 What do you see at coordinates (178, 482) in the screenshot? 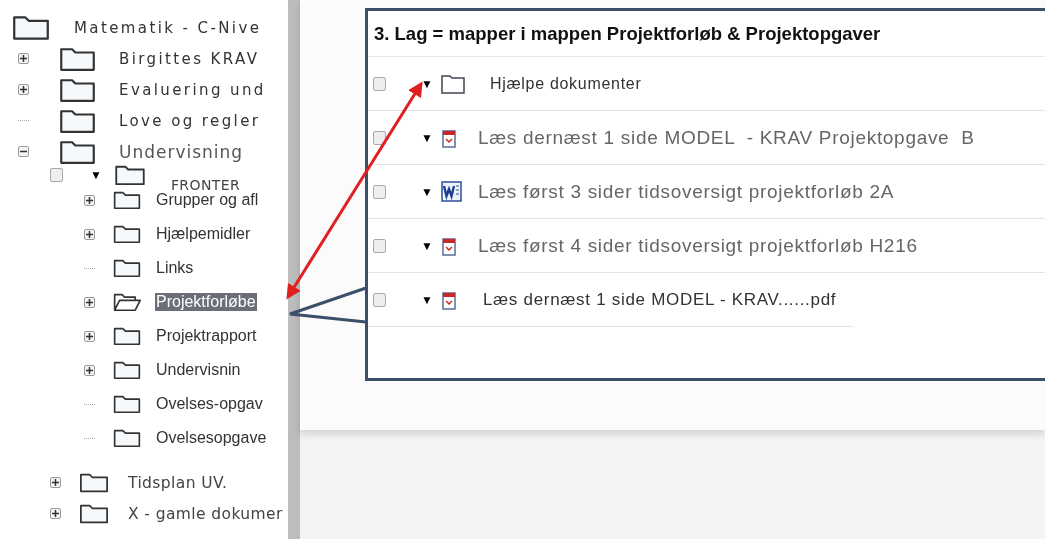
I see `tree-item: Tidsplan UV.` at bounding box center [178, 482].